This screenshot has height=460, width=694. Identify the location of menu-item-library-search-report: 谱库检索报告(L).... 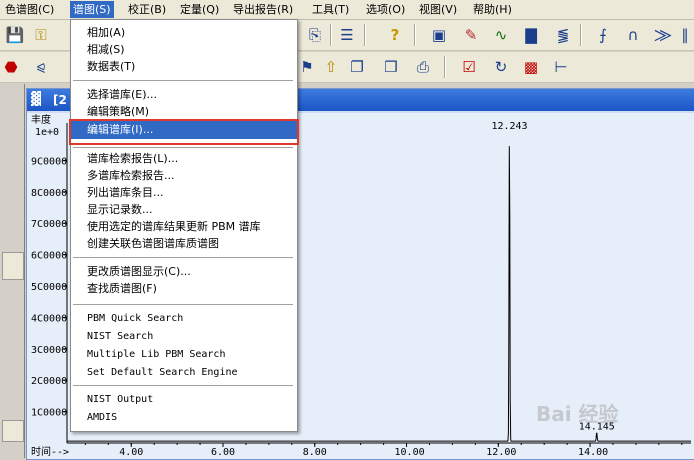
(132, 158).